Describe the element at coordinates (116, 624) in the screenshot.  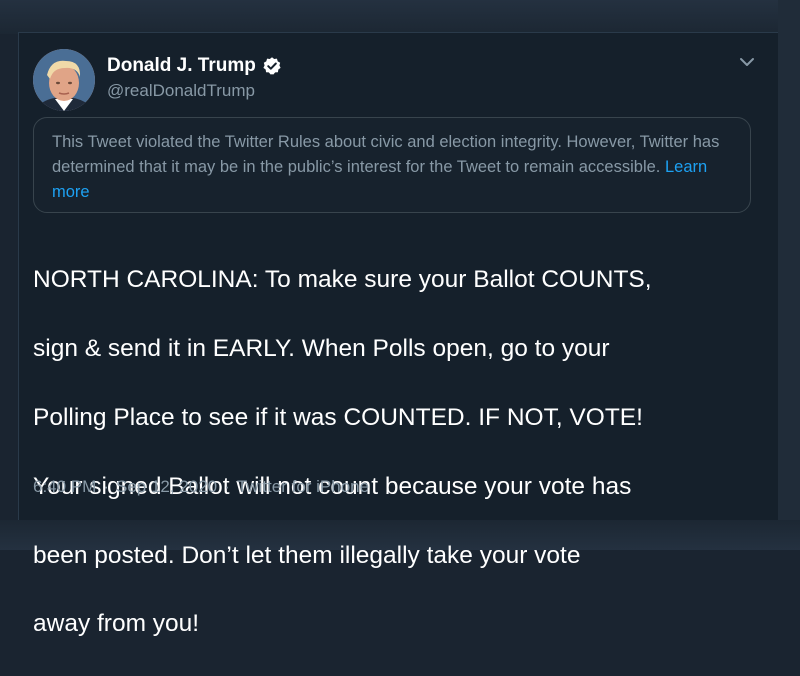
I see `tweet-text-line: away from you!` at that location.